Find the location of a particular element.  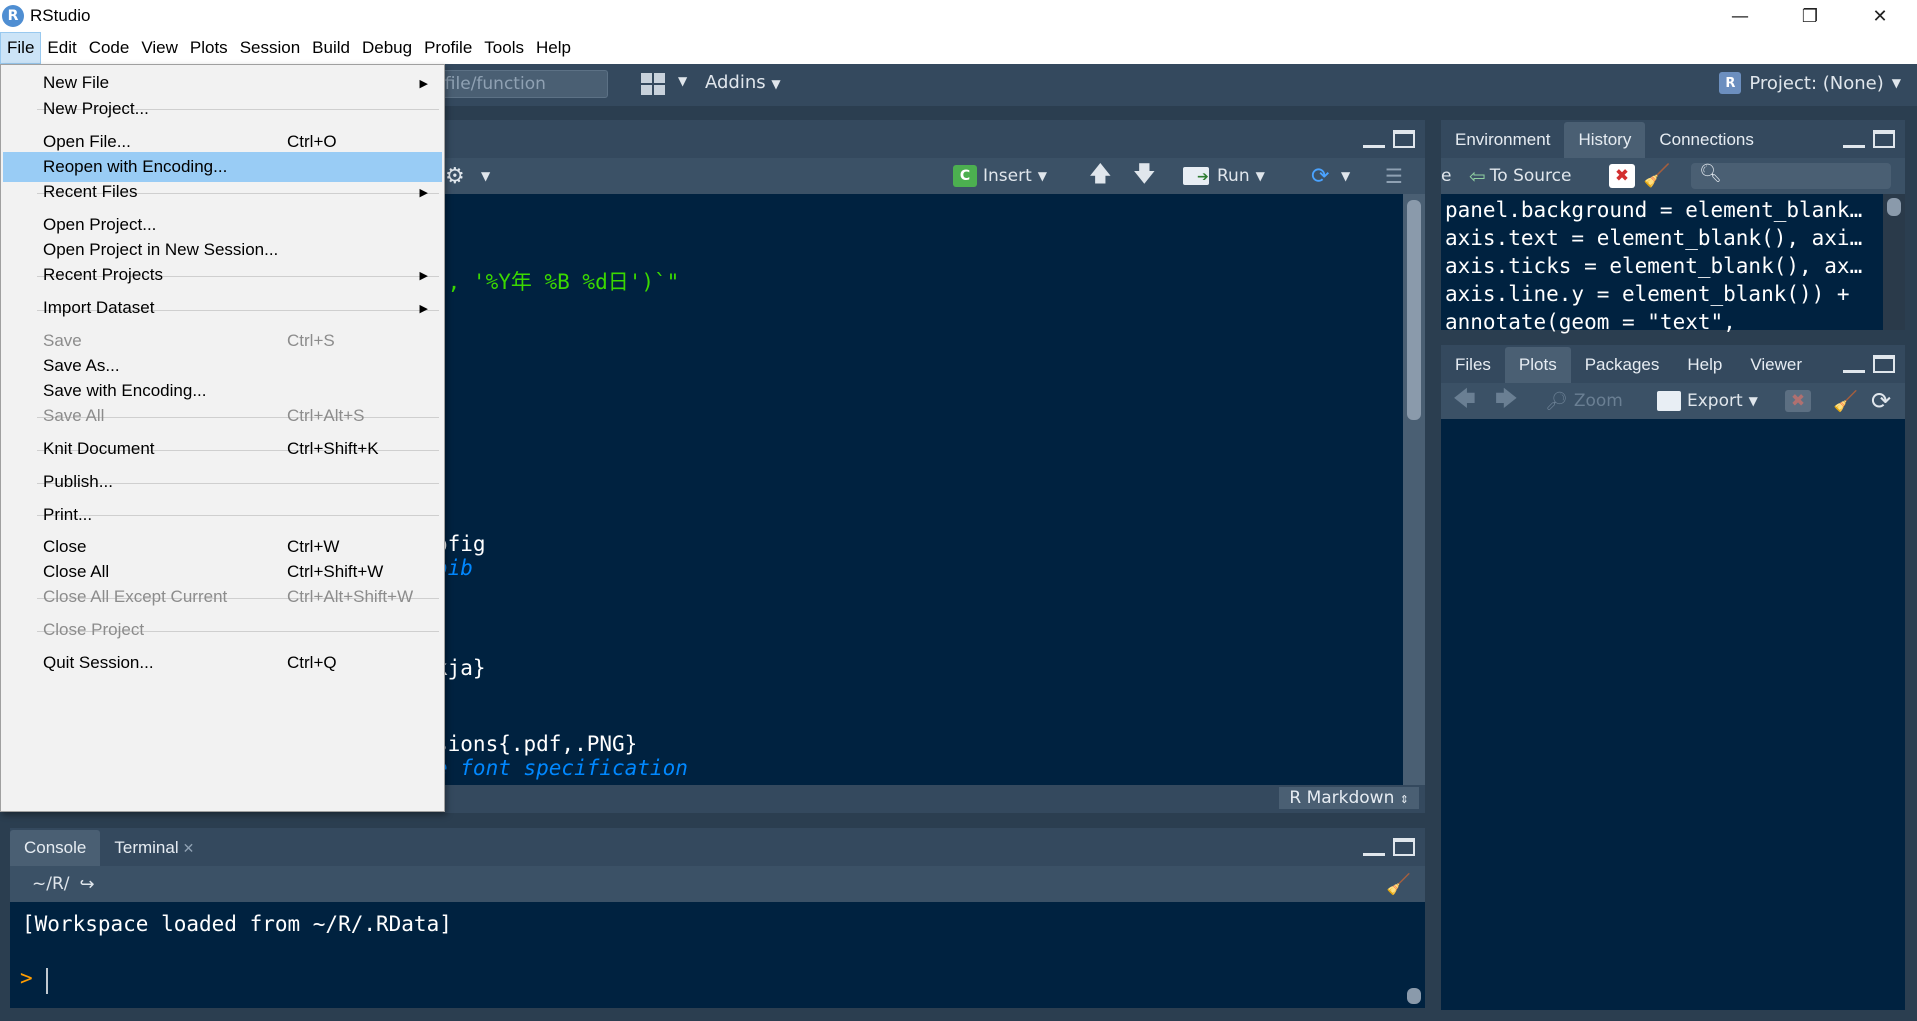

menu-file: File is located at coordinates (21, 48).